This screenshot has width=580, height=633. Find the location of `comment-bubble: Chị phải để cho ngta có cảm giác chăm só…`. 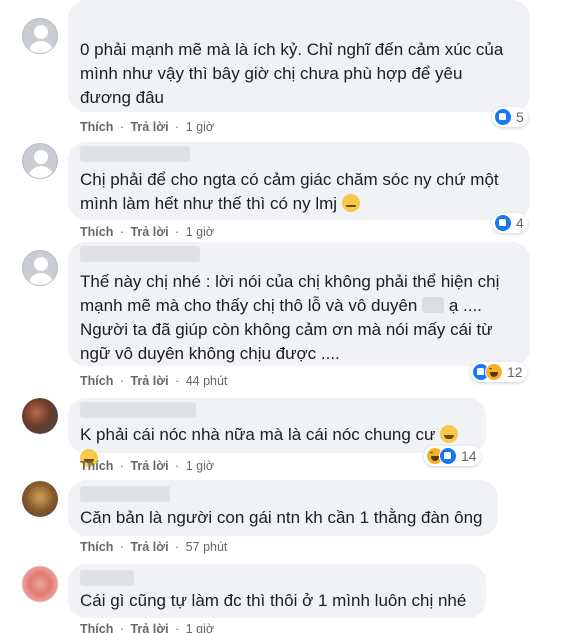

comment-bubble: Chị phải để cho ngta có cảm giác chăm só… is located at coordinates (299, 181).